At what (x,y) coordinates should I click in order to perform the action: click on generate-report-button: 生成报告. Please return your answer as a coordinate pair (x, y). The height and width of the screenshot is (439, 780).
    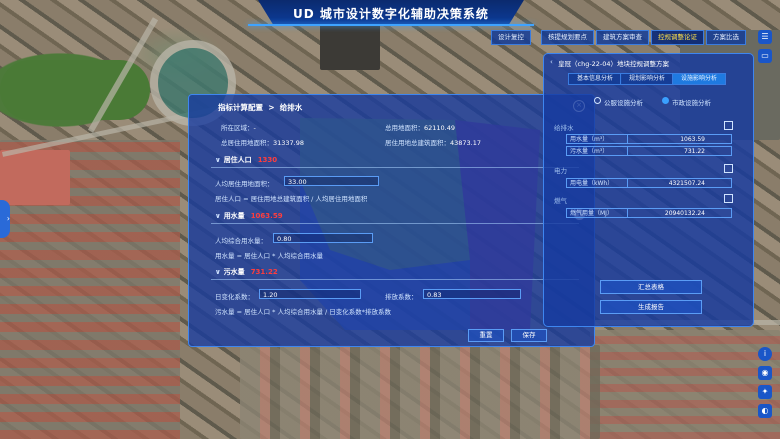
    Looking at the image, I should click on (651, 307).